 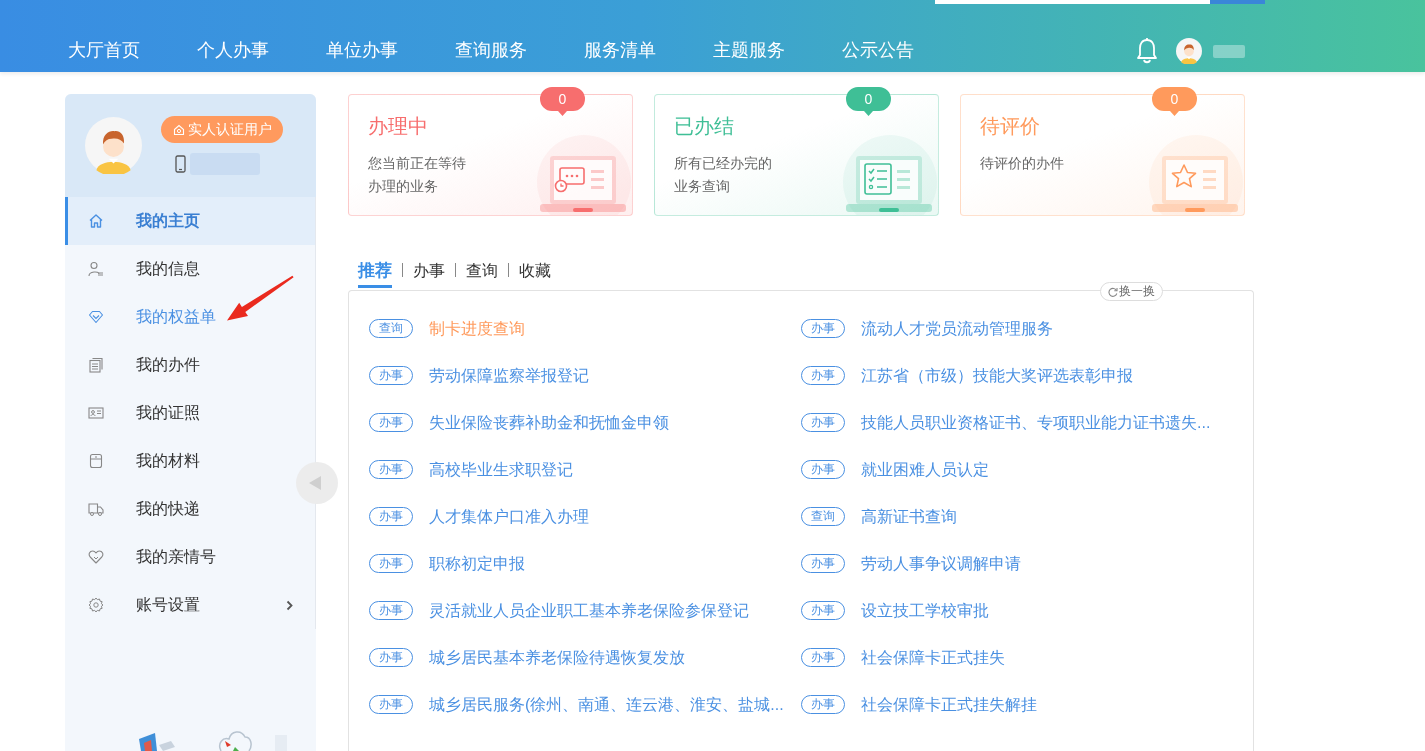 What do you see at coordinates (501, 469) in the screenshot?
I see `service-link: 高校毕业生求职登记` at bounding box center [501, 469].